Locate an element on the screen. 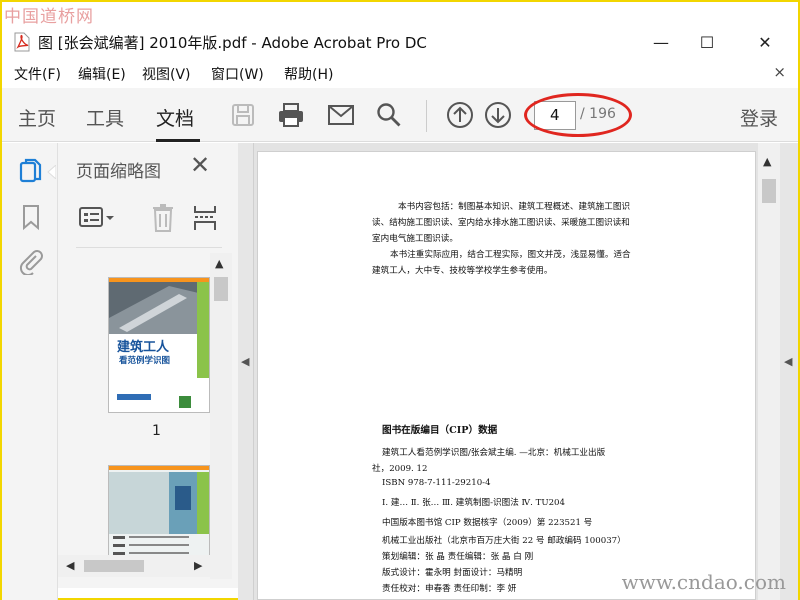 The image size is (800, 600). cip-line: Ⅰ. 建… Ⅱ. 张… Ⅲ. 建筑制图-识图法 Ⅳ. TU204 is located at coordinates (473, 503).